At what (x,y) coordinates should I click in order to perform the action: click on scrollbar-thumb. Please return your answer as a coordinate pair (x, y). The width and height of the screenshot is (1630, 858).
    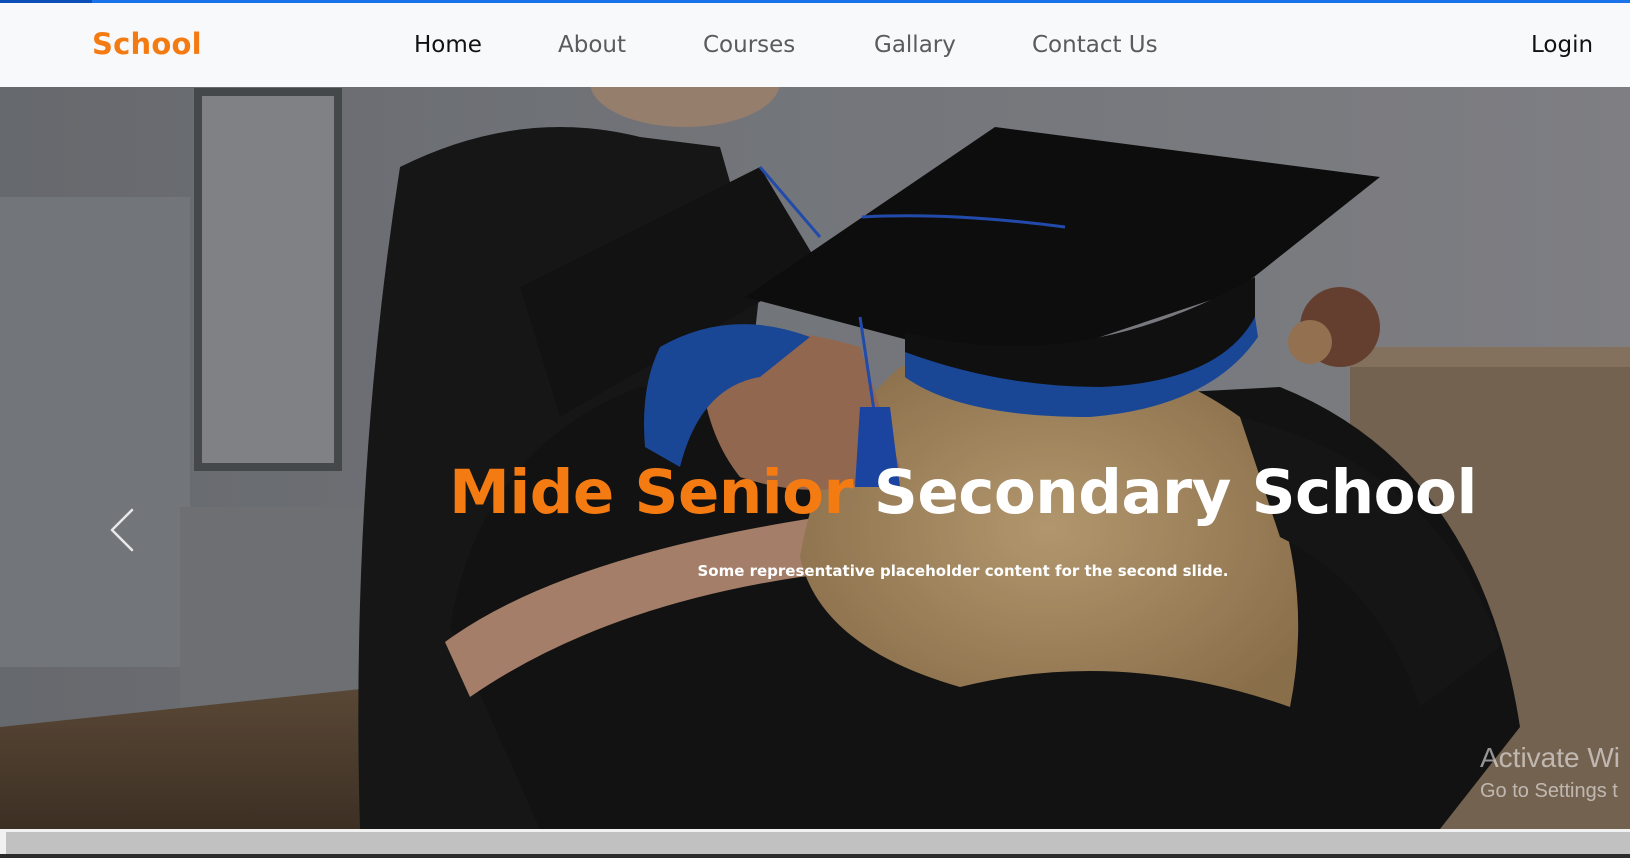
    Looking at the image, I should click on (818, 843).